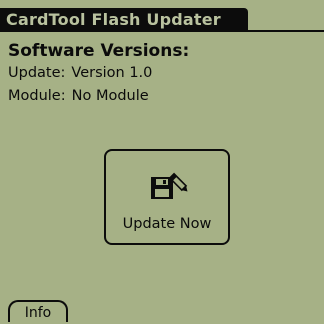 Image resolution: width=324 pixels, height=324 pixels. Describe the element at coordinates (37, 73) in the screenshot. I see `update-label: Update:` at that location.